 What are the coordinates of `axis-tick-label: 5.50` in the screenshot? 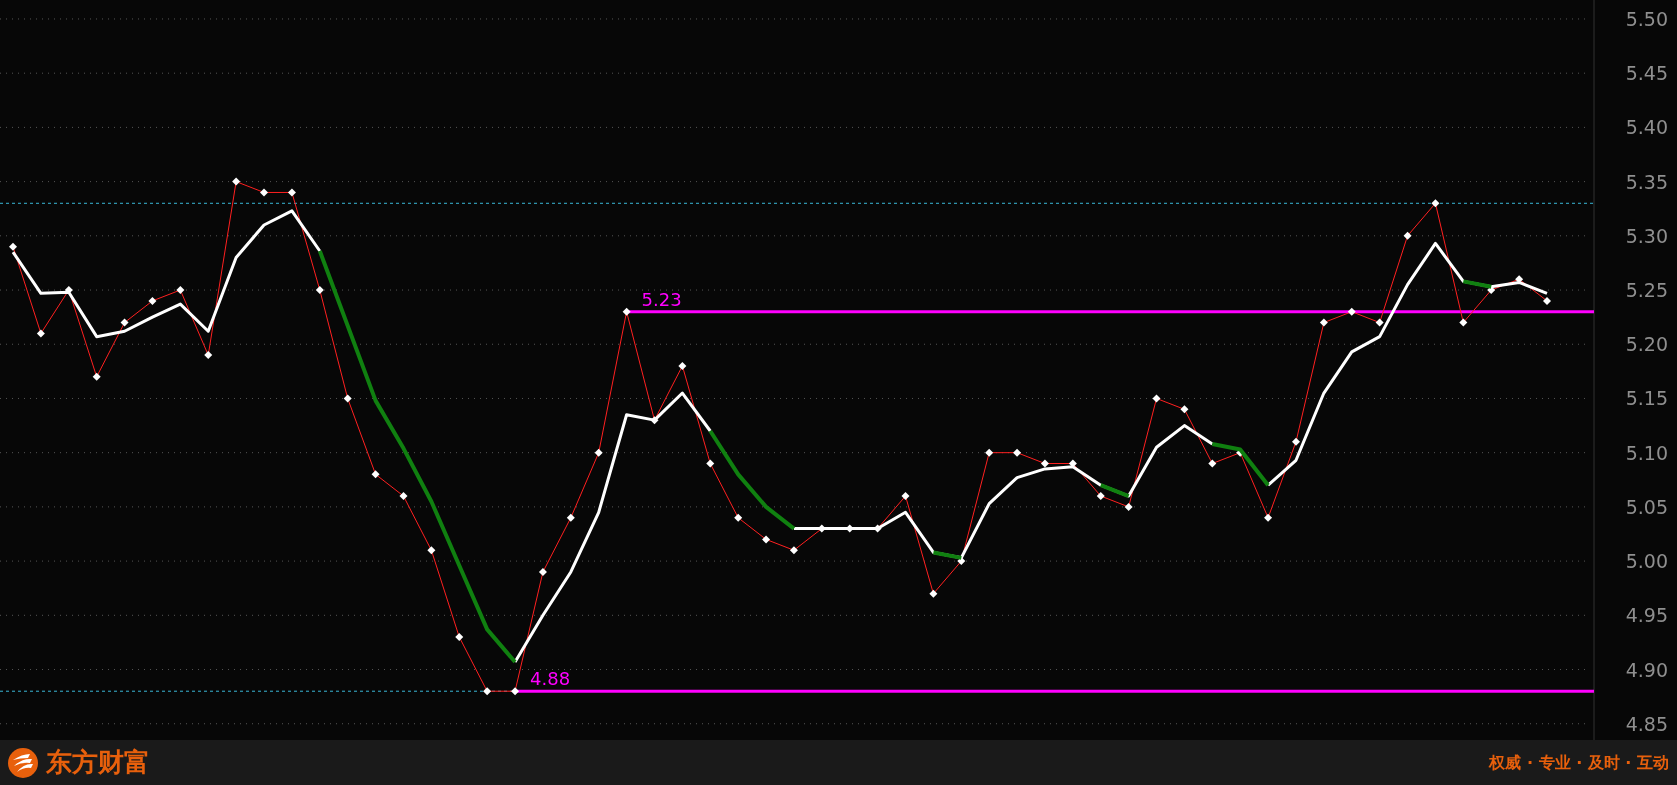 It's located at (1646, 18).